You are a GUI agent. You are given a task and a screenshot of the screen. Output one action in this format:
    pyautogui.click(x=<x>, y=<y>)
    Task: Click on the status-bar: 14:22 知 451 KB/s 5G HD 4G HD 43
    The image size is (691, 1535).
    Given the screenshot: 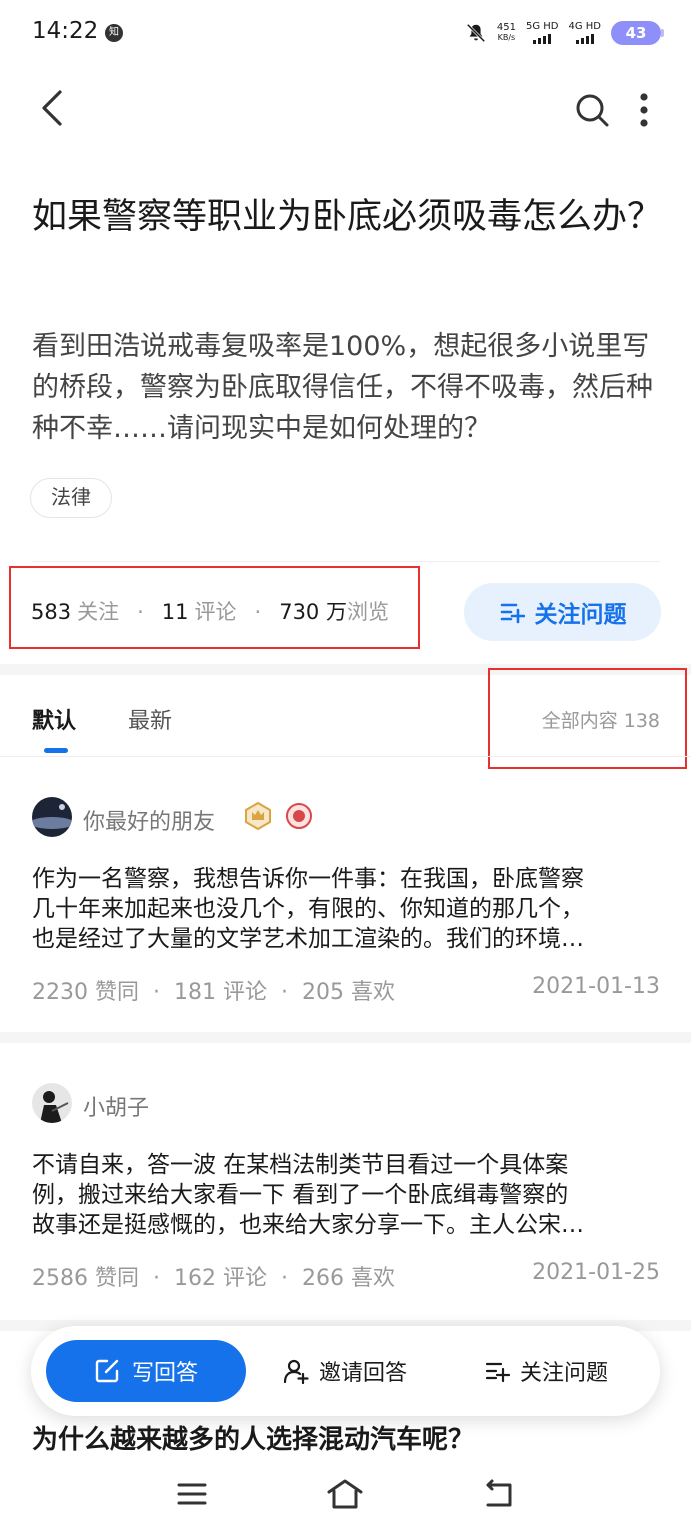 What is the action you would take?
    pyautogui.click(x=345, y=32)
    